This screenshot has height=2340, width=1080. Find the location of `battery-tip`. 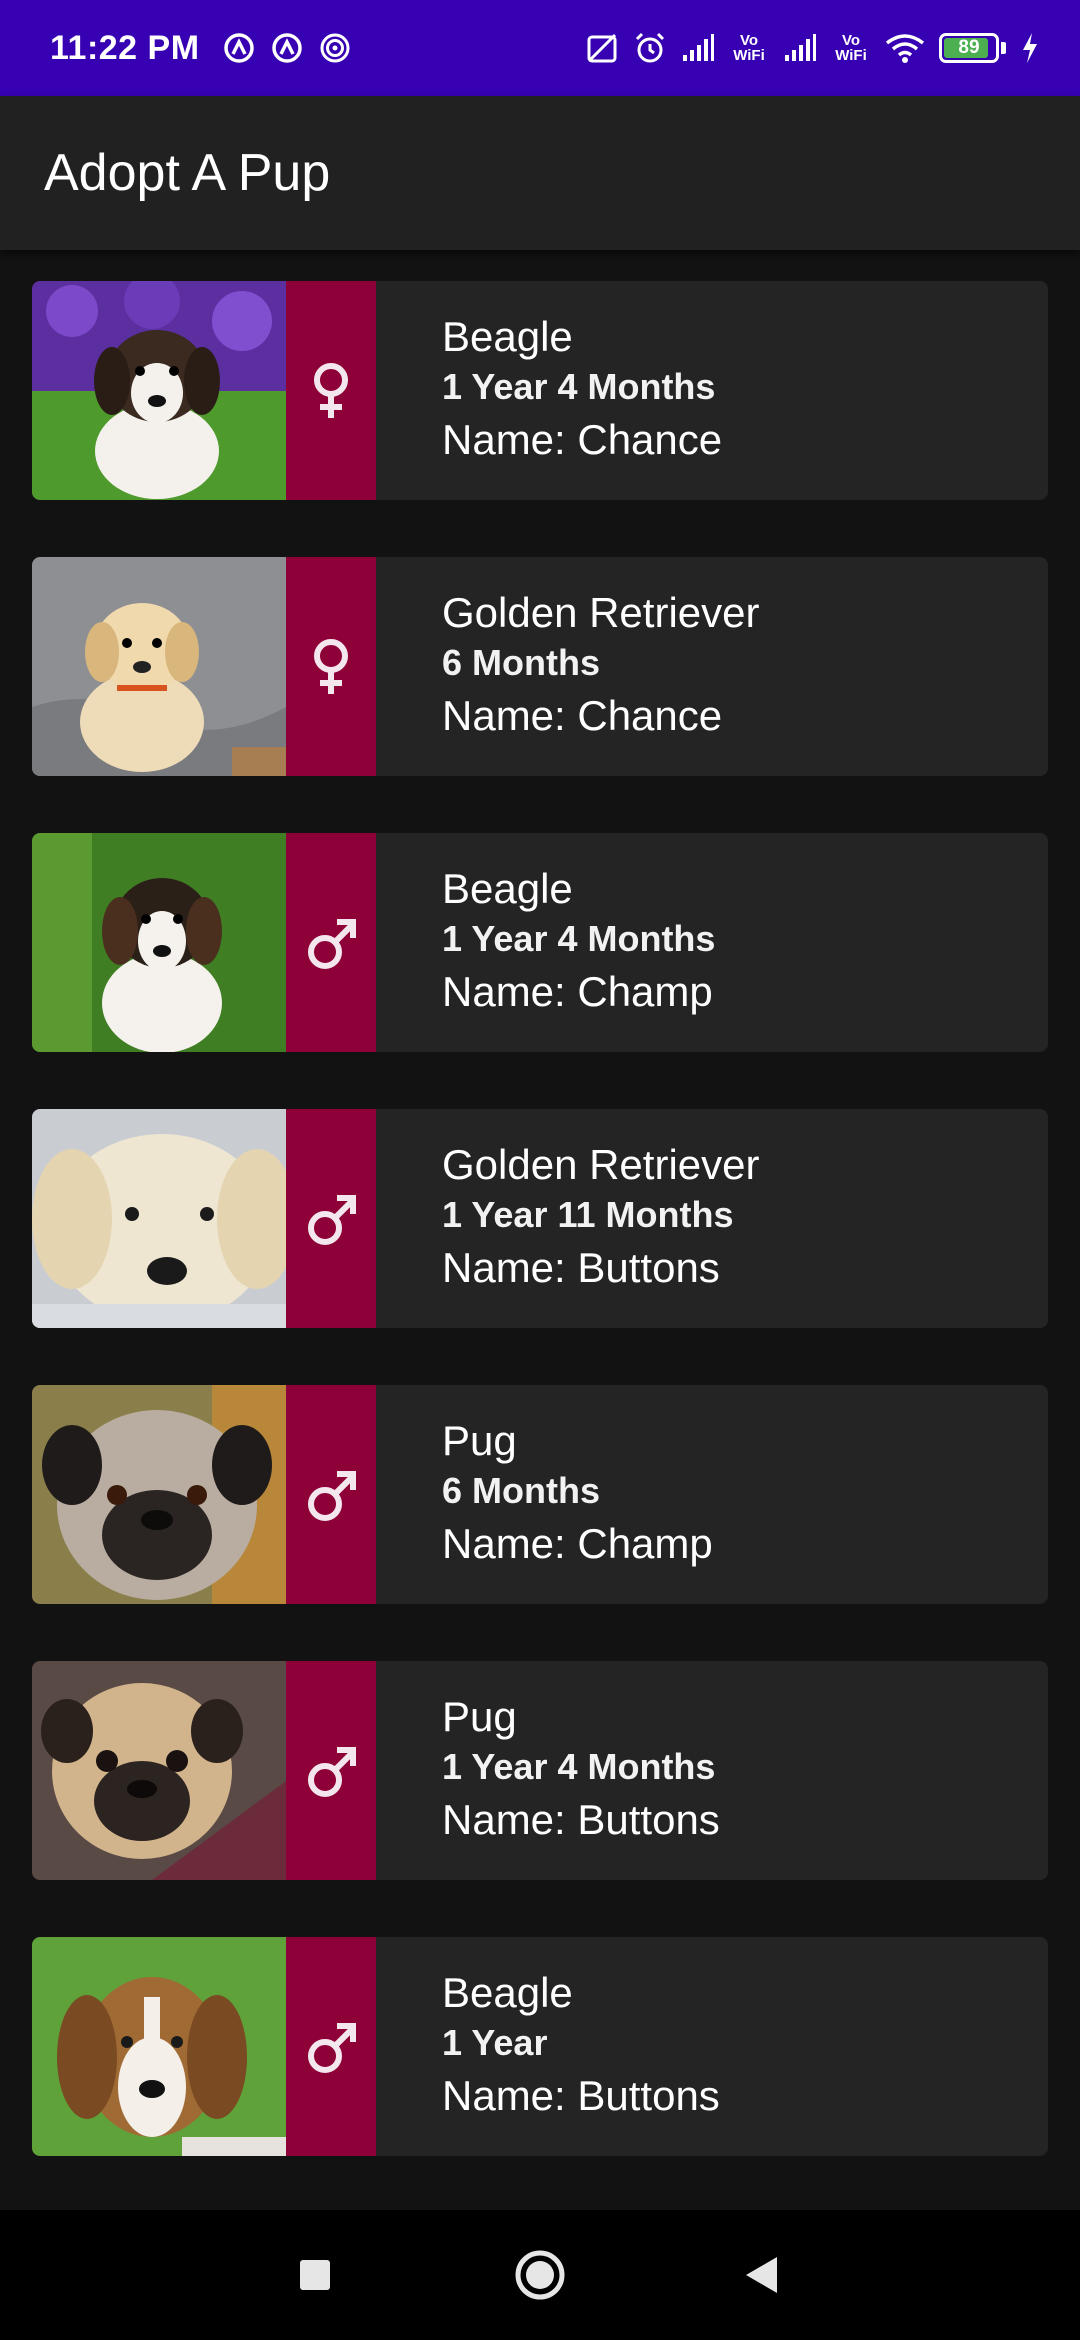

battery-tip is located at coordinates (1003, 48).